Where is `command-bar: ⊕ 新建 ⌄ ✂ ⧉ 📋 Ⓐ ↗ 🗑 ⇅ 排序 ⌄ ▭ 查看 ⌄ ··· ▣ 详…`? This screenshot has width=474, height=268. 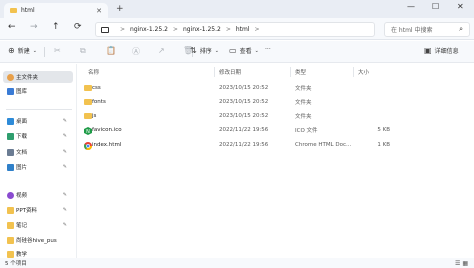
command-bar: ⊕ 新建 ⌄ ✂ ⧉ 📋 Ⓐ ↗ 🗑 ⇅ 排序 ⌄ ▭ 查看 ⌄ ··· ▣ 详… is located at coordinates (237, 52).